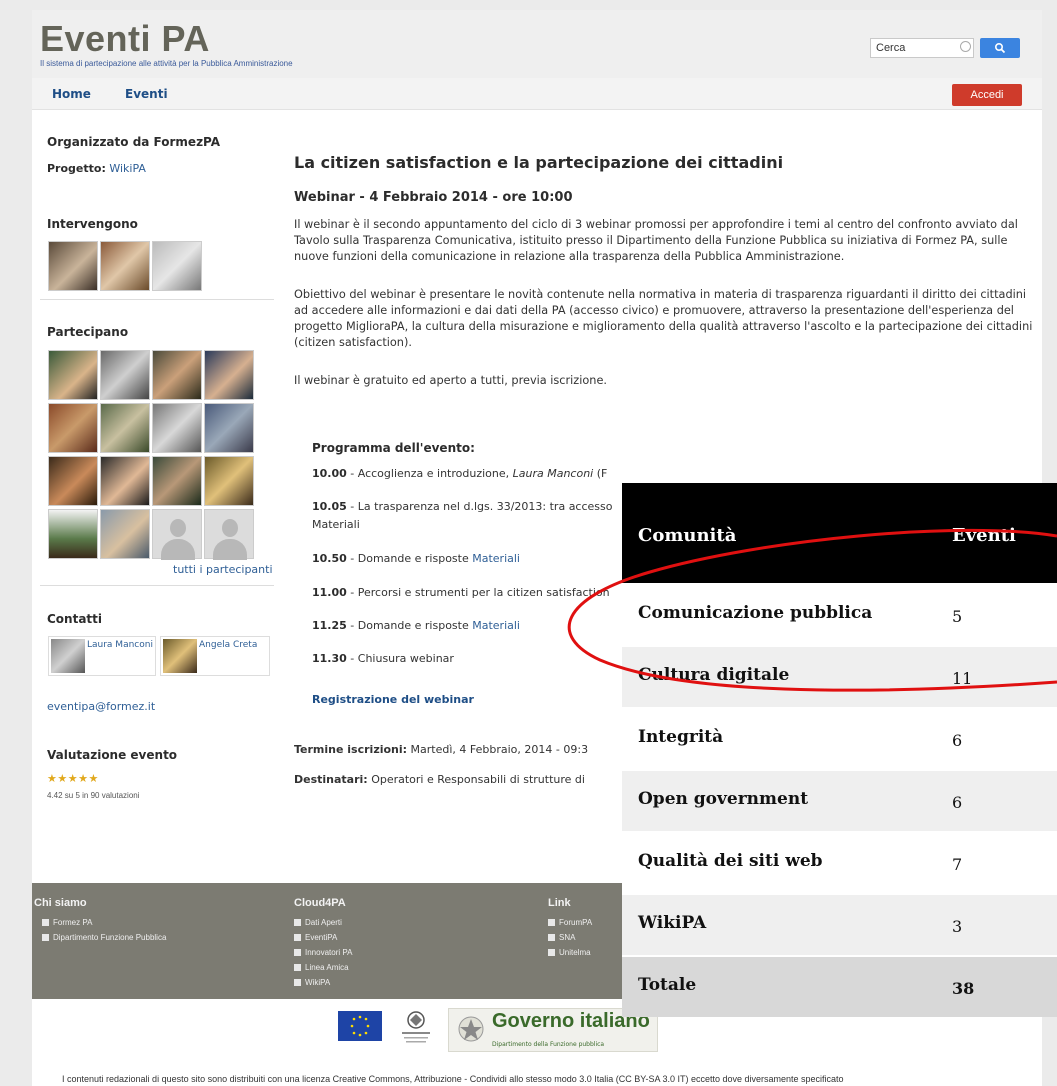 This screenshot has width=1057, height=1086. I want to click on search-button, so click(1000, 48).